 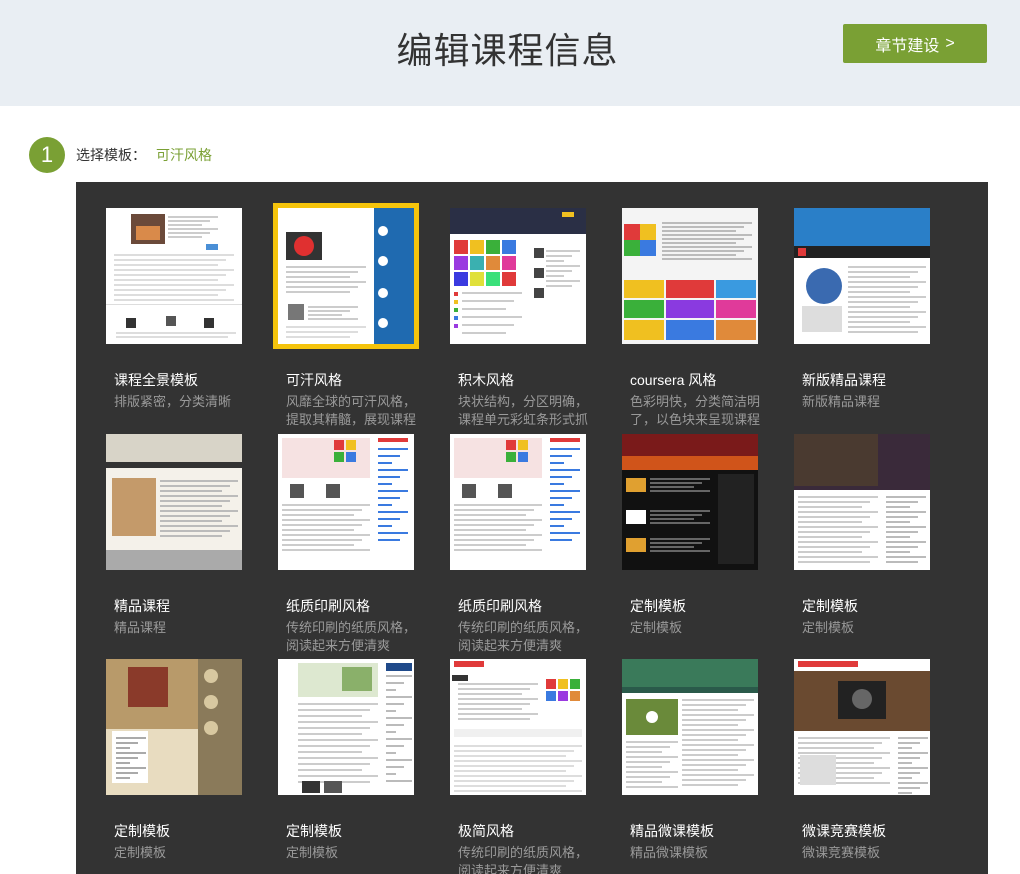 I want to click on template-card: 精品微课模板 精品微课模板, so click(x=675, y=753).